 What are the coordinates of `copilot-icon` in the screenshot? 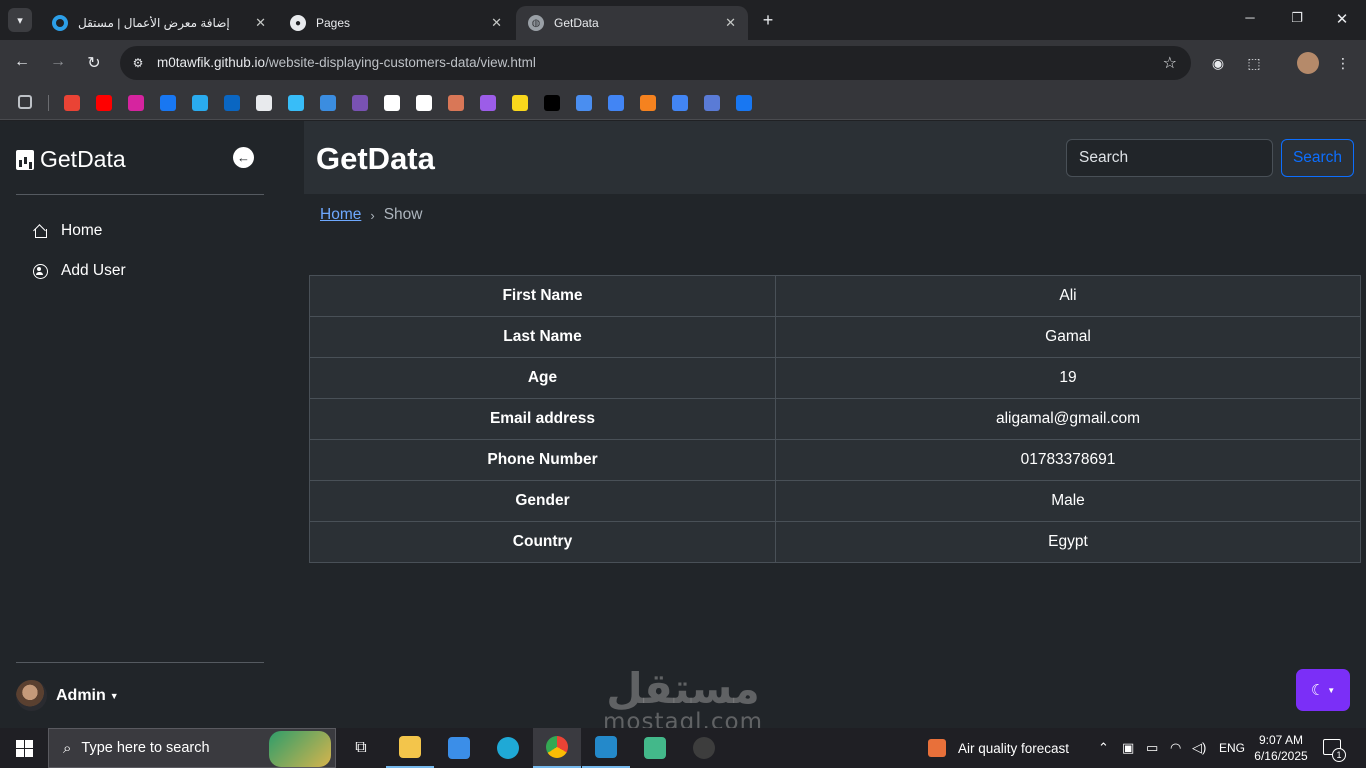 It's located at (488, 103).